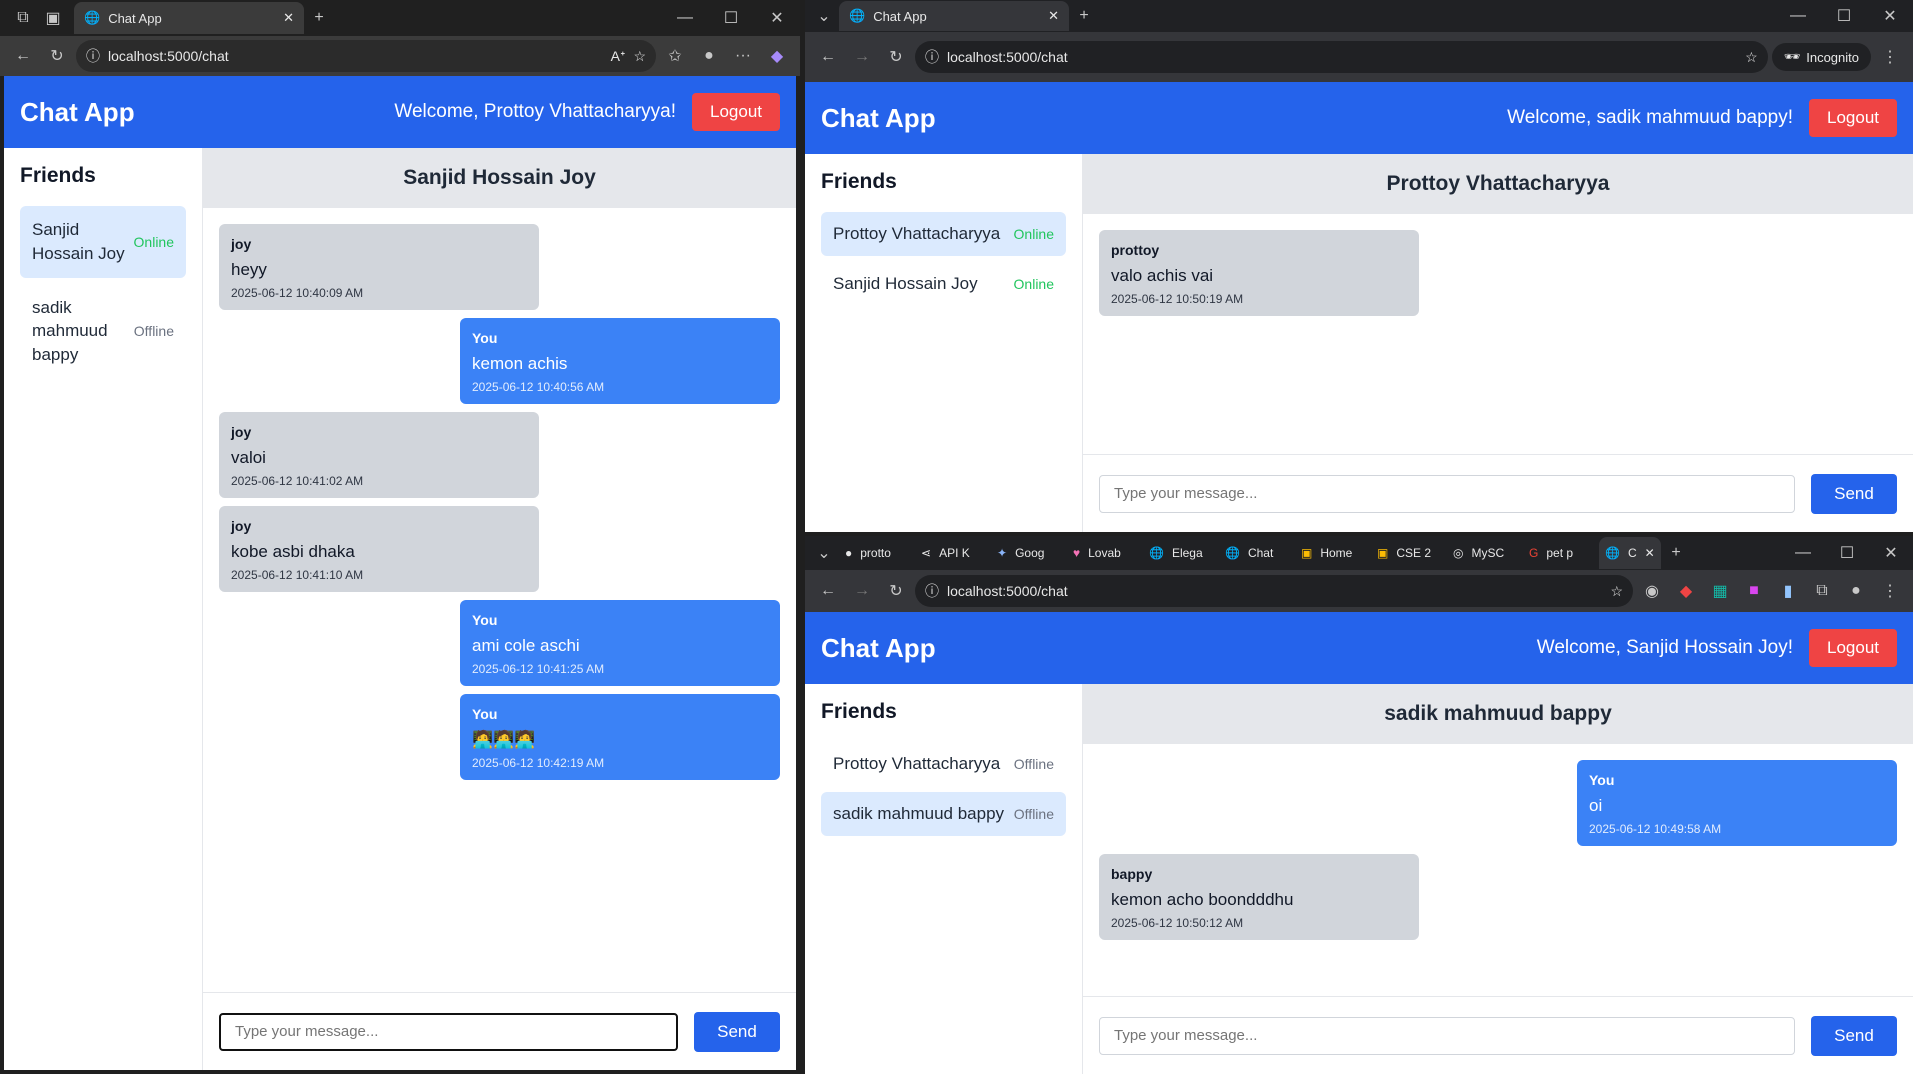 This screenshot has width=1913, height=1074. What do you see at coordinates (1686, 591) in the screenshot?
I see `extension-icon: ◆` at bounding box center [1686, 591].